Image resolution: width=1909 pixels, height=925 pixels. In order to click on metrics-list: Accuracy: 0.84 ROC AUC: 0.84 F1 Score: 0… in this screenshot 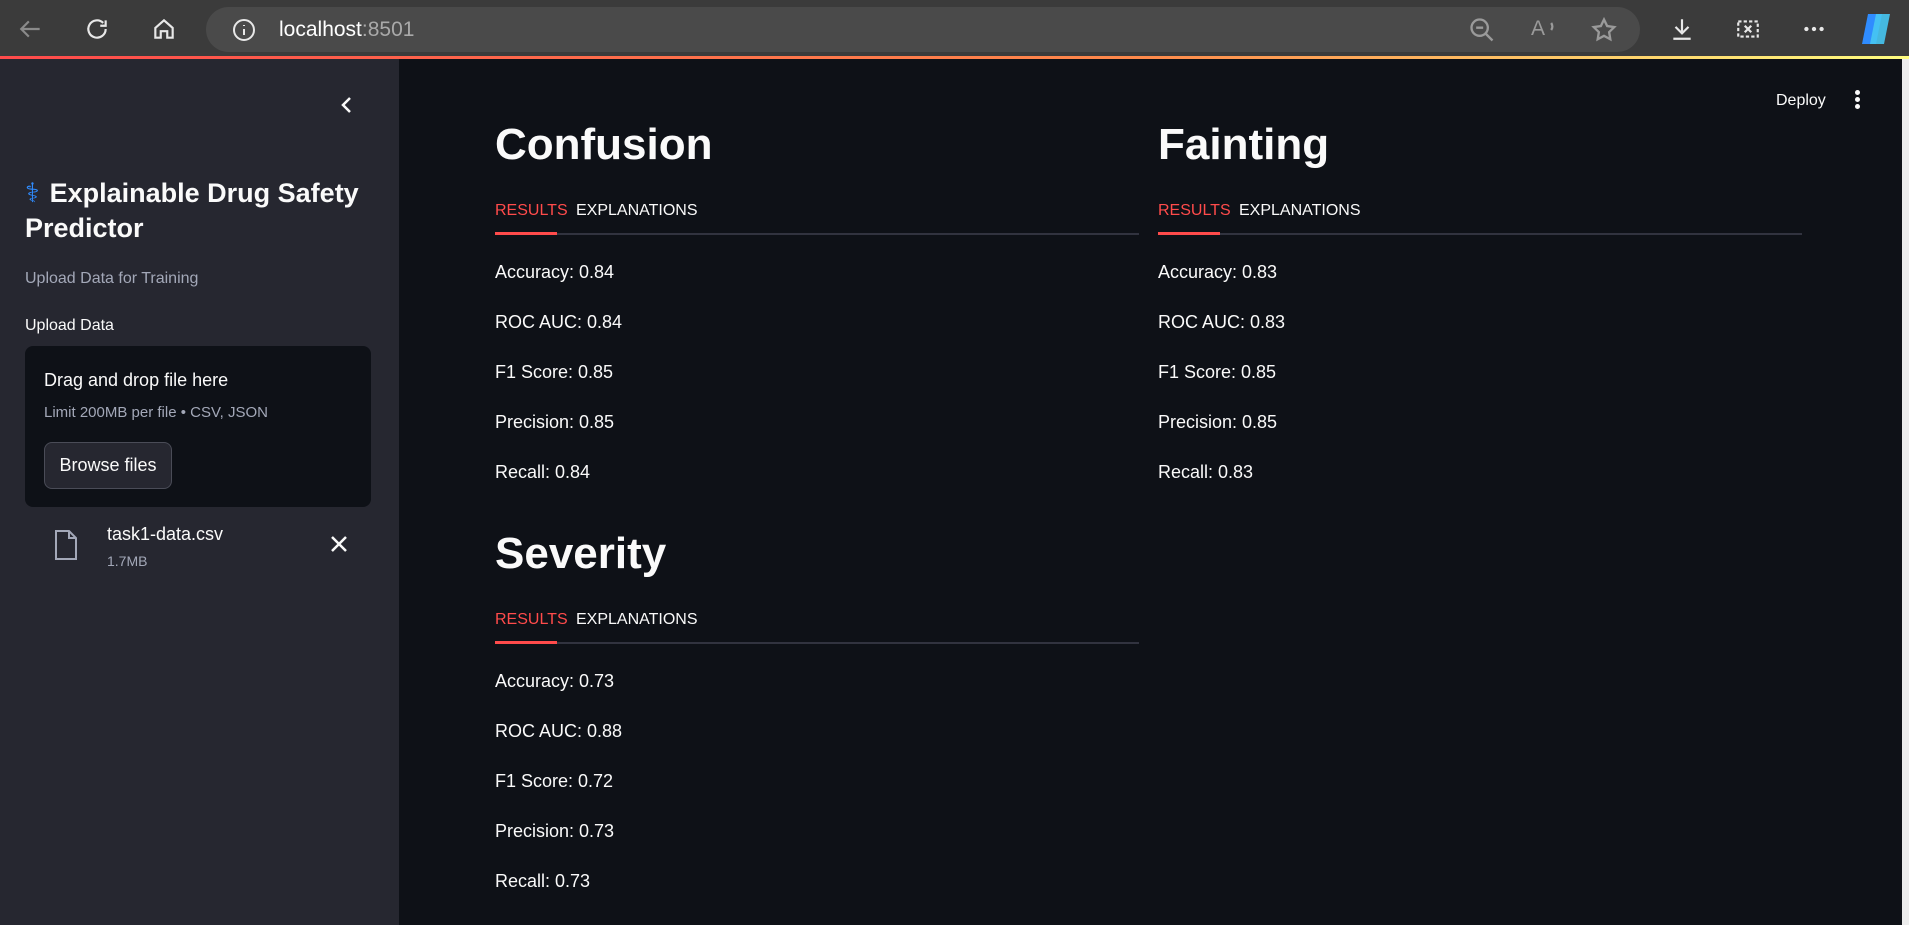, I will do `click(817, 372)`.